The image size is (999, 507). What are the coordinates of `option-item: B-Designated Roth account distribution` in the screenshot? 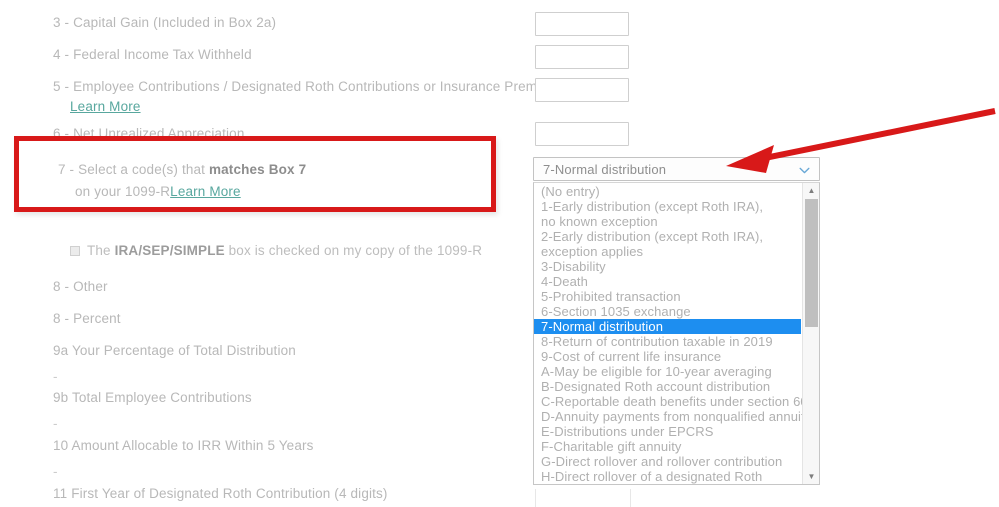 It's located at (667, 386).